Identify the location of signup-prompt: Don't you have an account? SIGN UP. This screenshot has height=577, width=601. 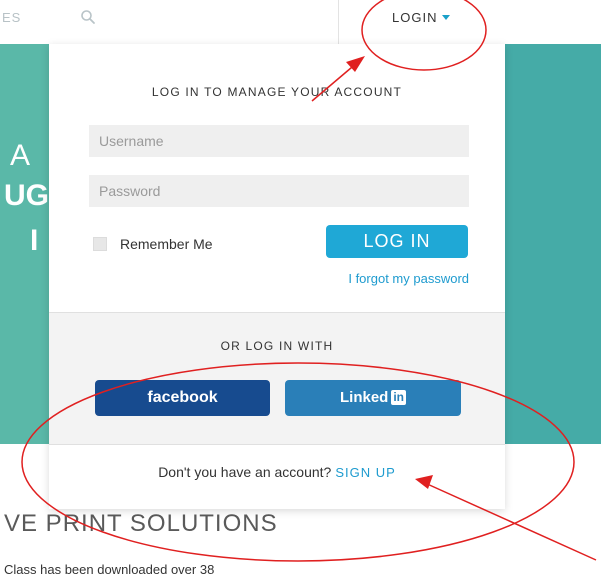
(277, 472).